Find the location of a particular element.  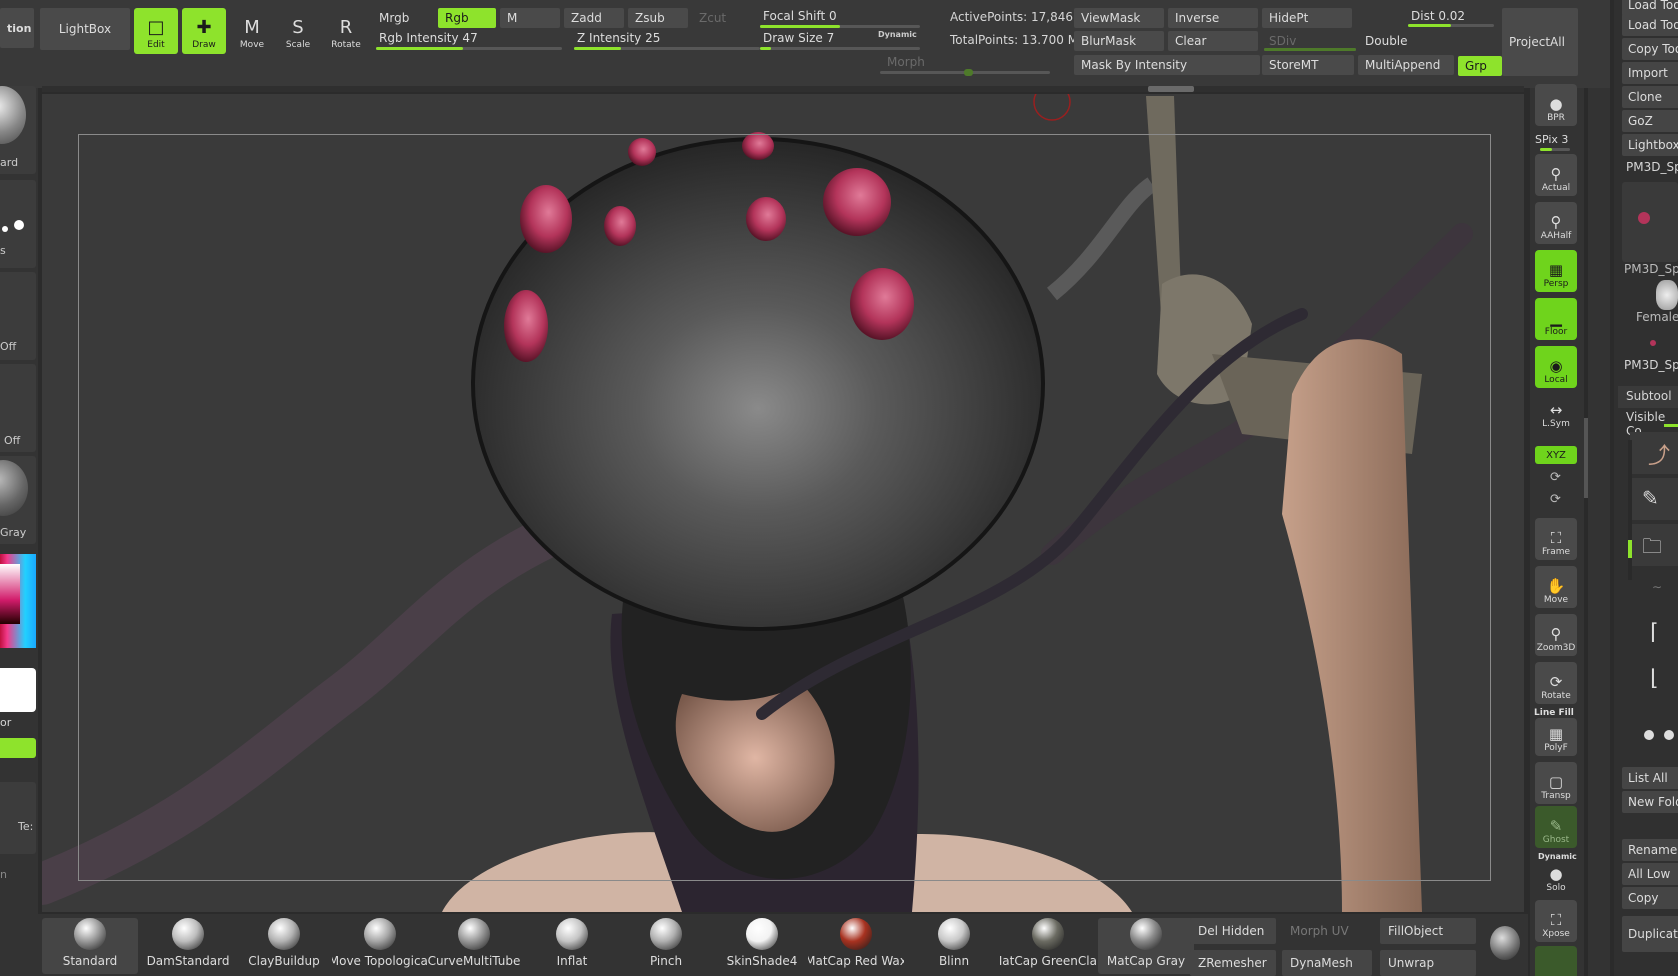

inverse-button: Inverse is located at coordinates (1213, 18).